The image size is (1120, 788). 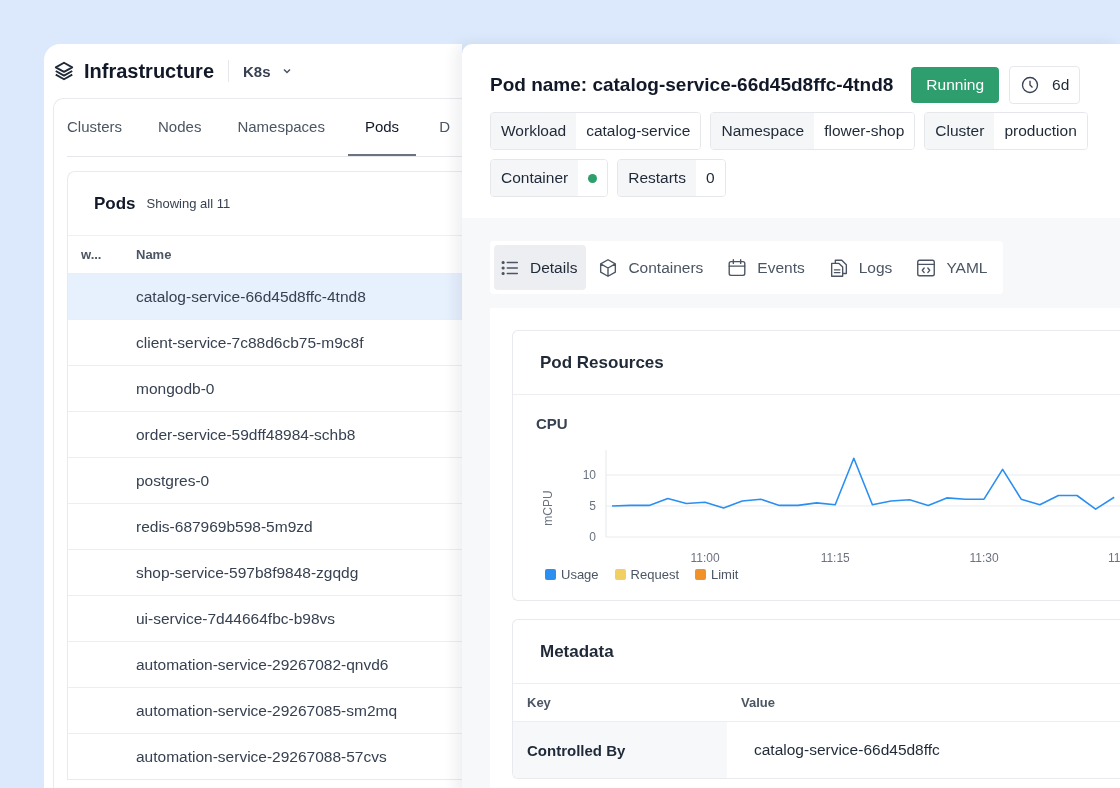 I want to click on column-header: Name, so click(x=154, y=254).